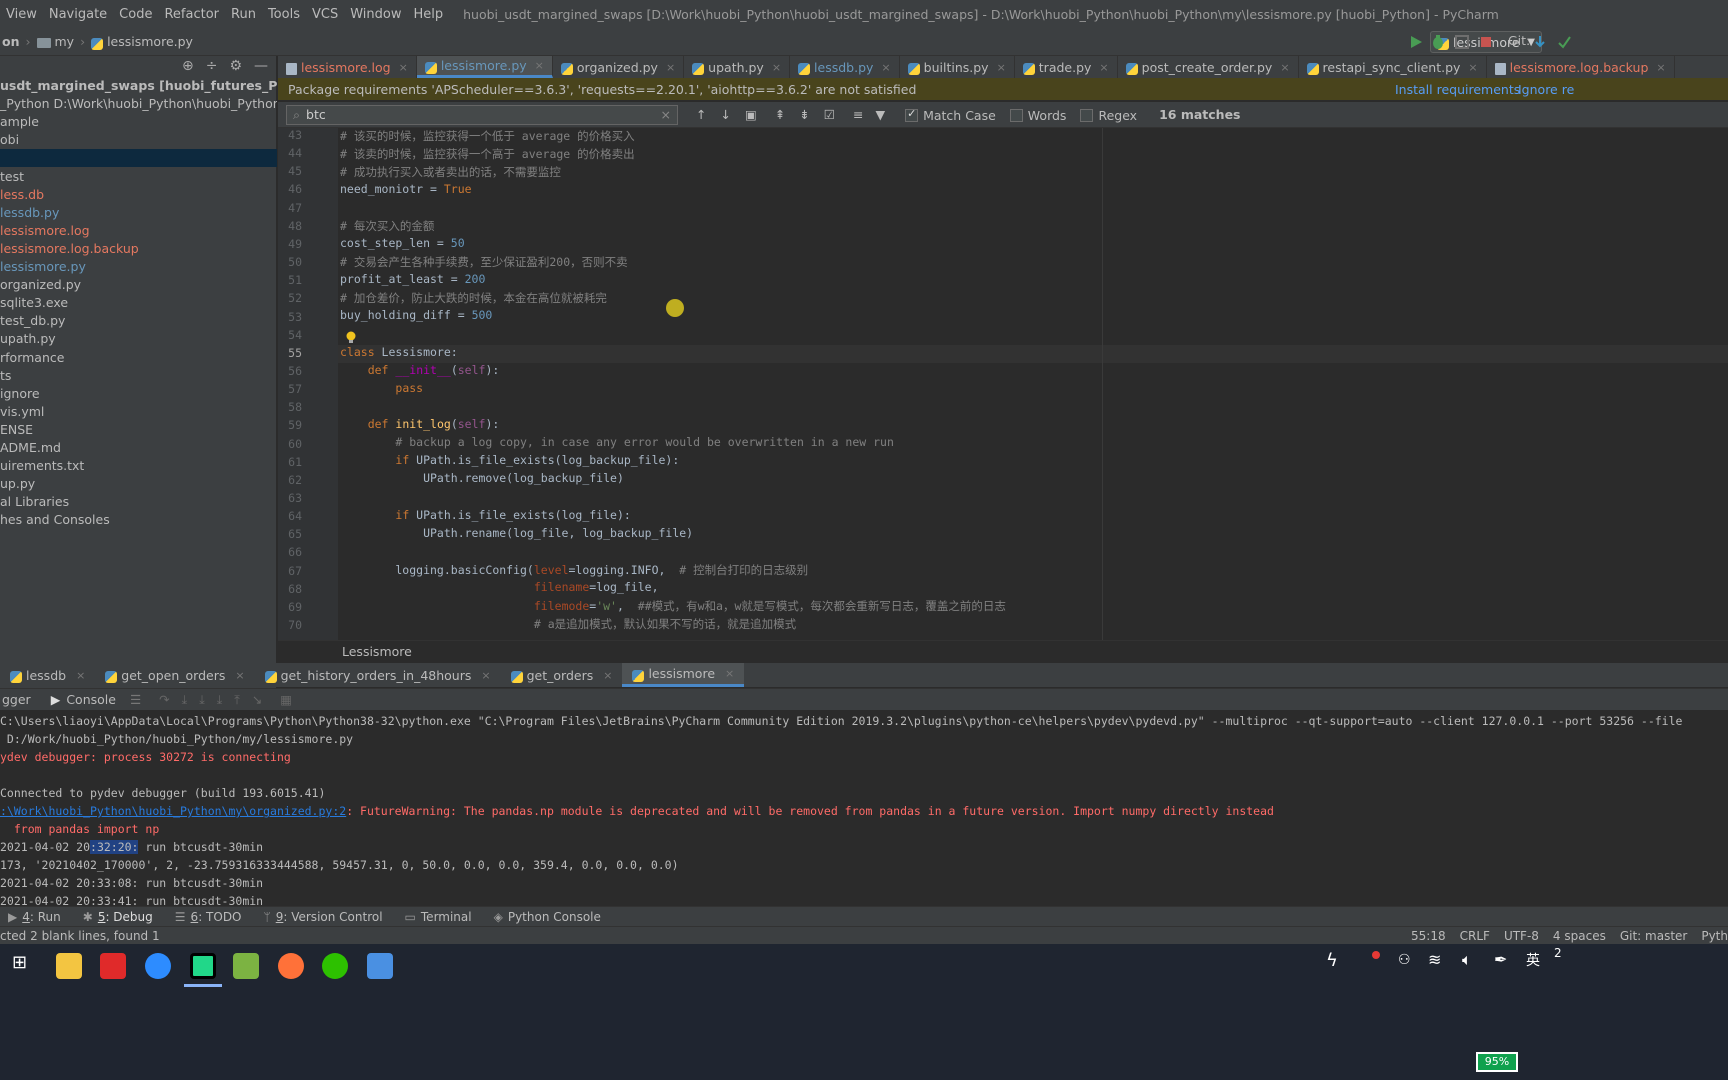 The width and height of the screenshot is (1728, 1080). Describe the element at coordinates (138, 158) in the screenshot. I see `project-tree-item` at that location.